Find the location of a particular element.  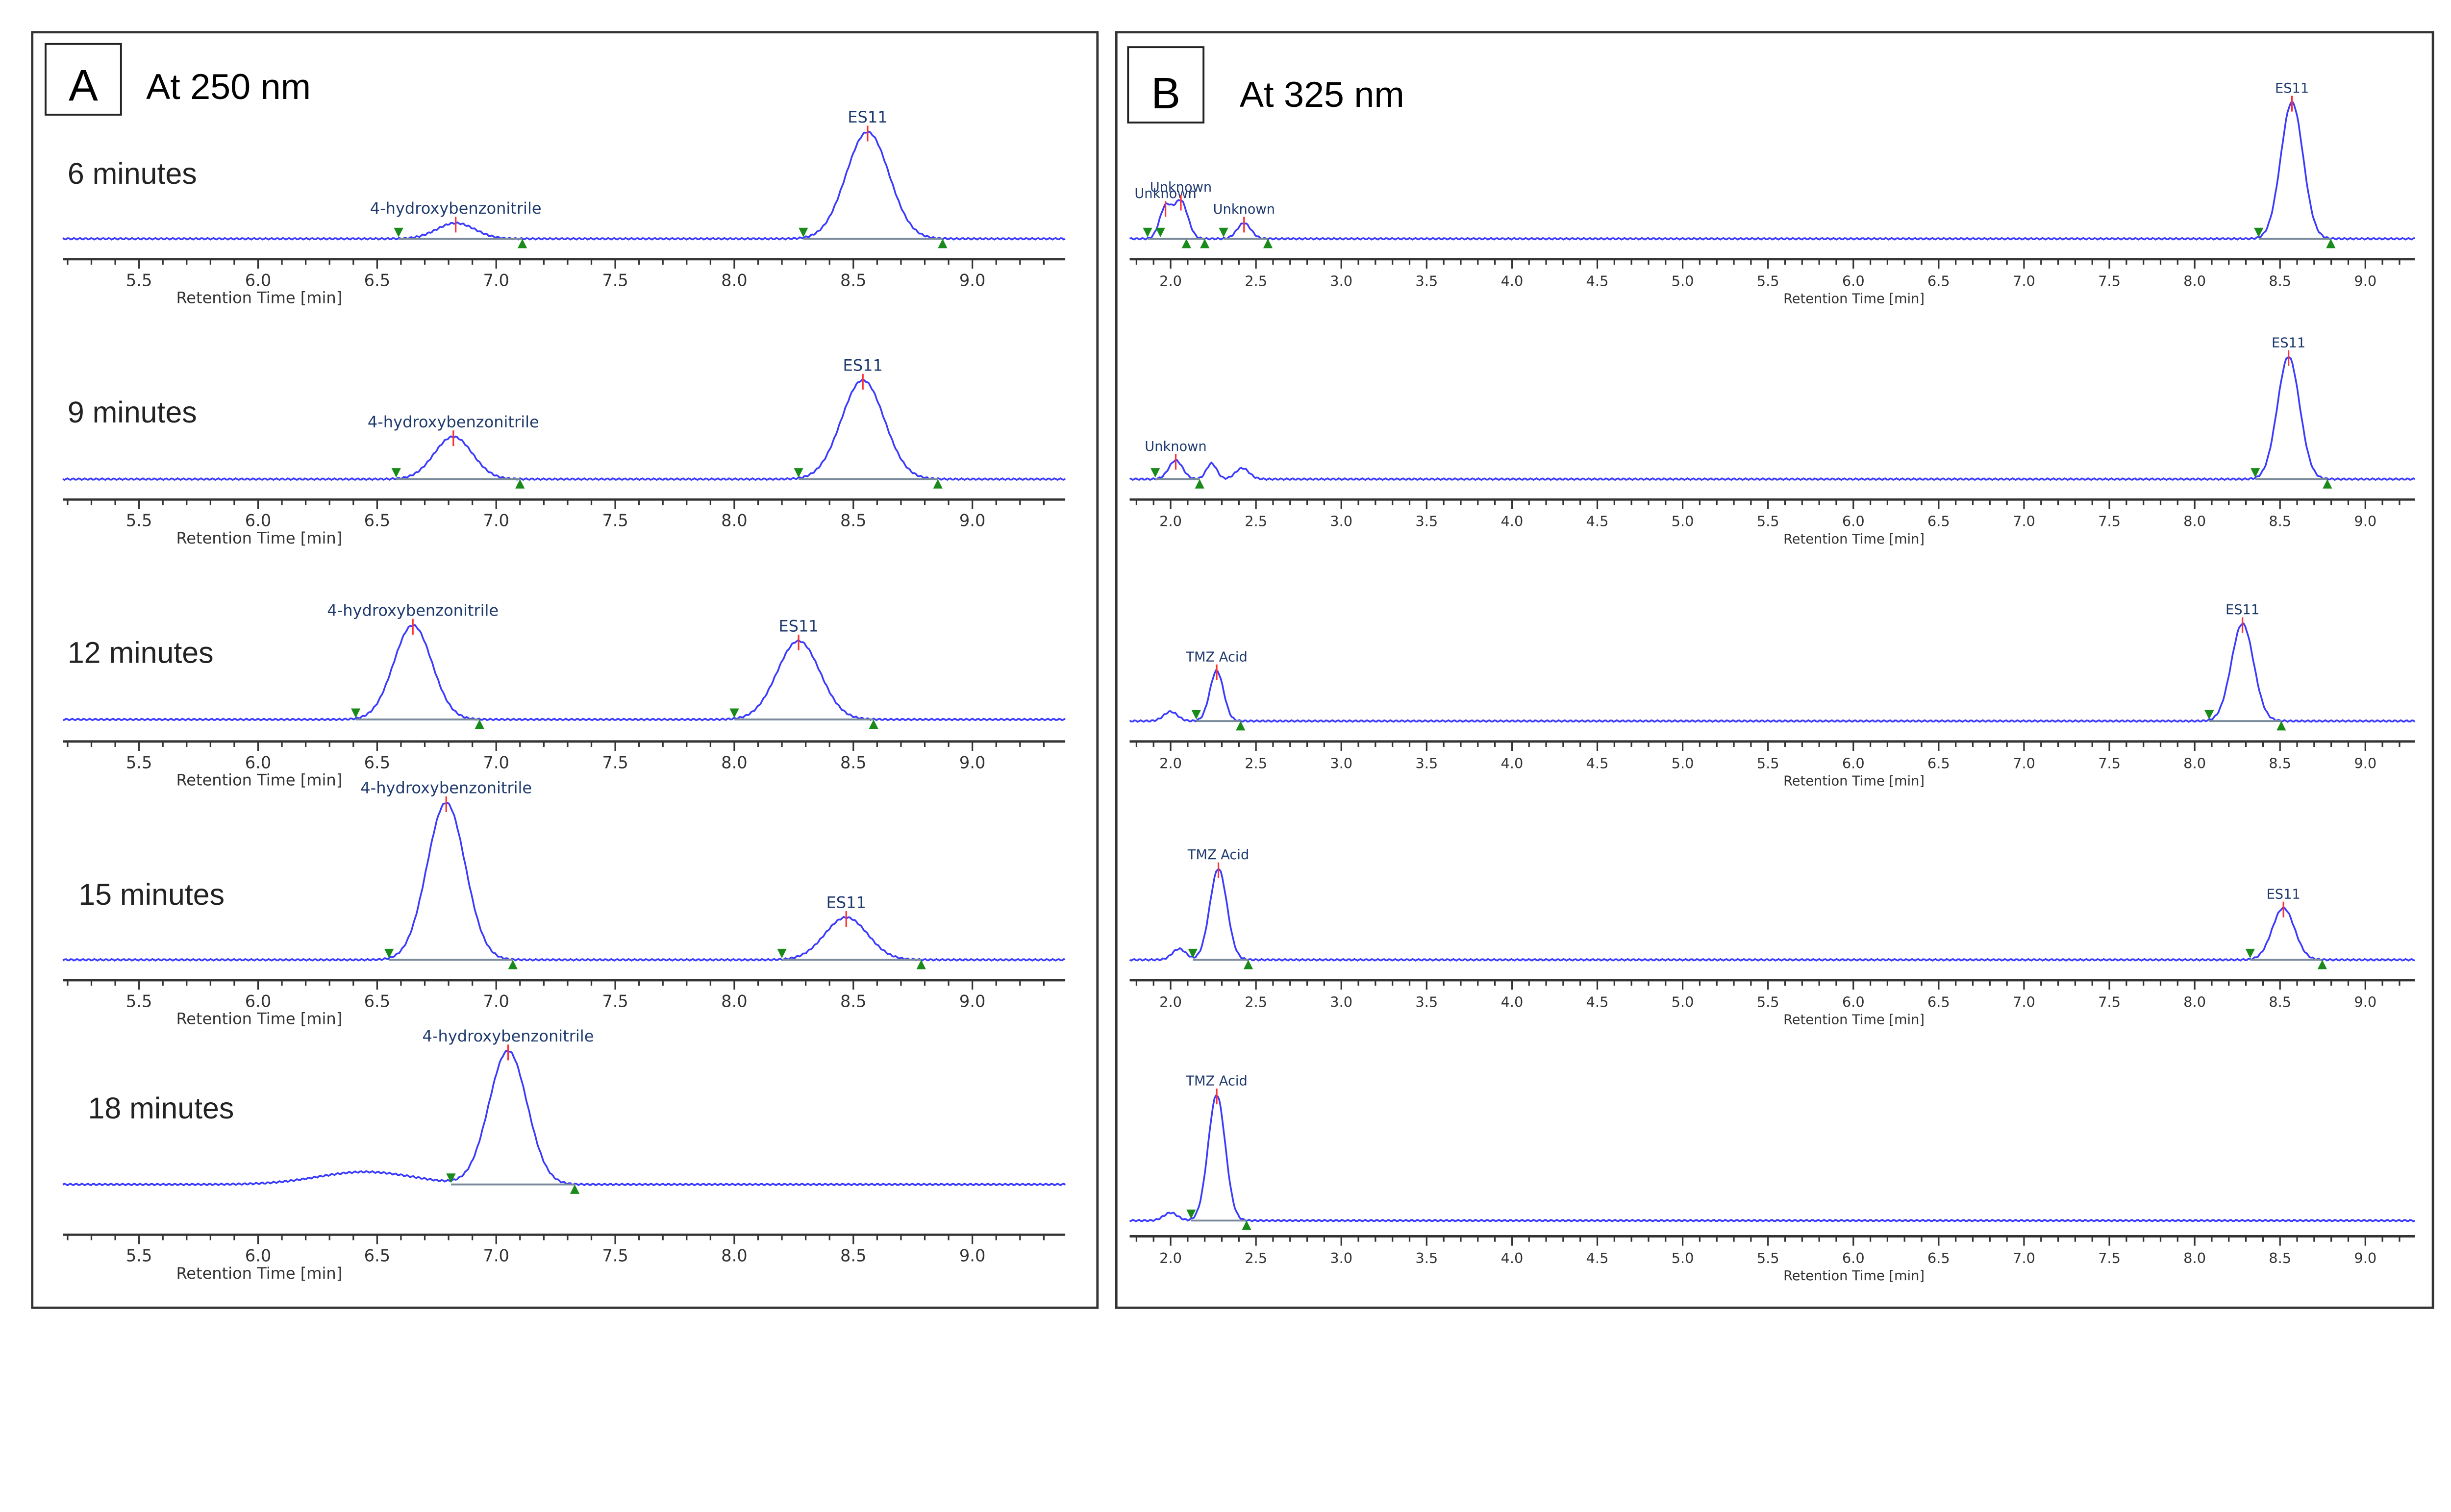

subplot-label: 18 minutes is located at coordinates (161, 1108).